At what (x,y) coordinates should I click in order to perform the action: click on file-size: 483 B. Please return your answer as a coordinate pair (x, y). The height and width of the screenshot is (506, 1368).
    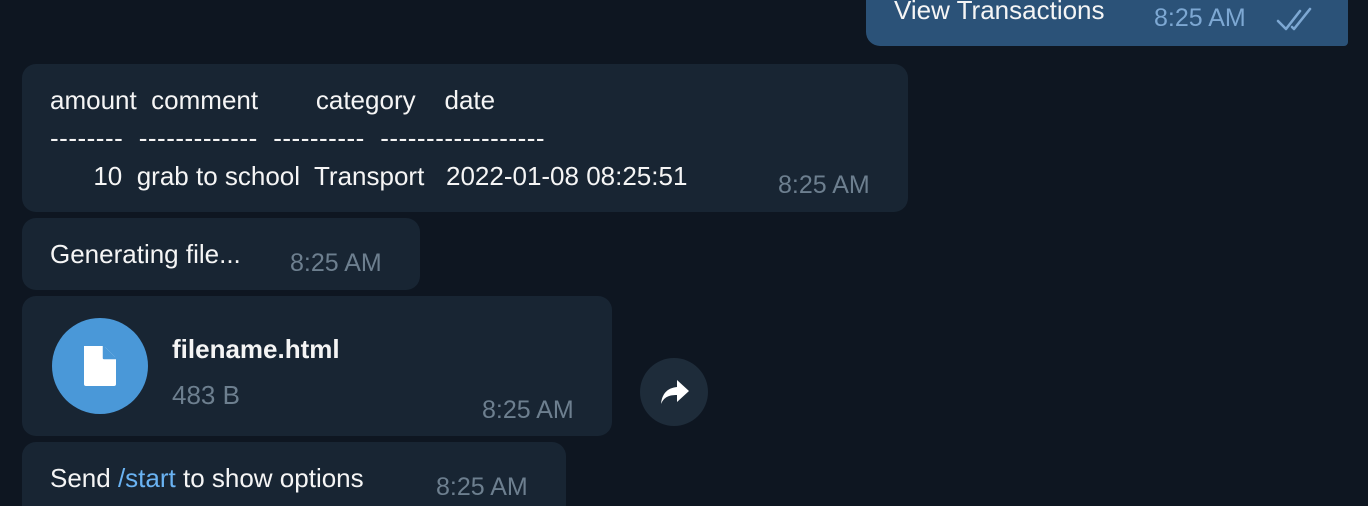
    Looking at the image, I should click on (206, 395).